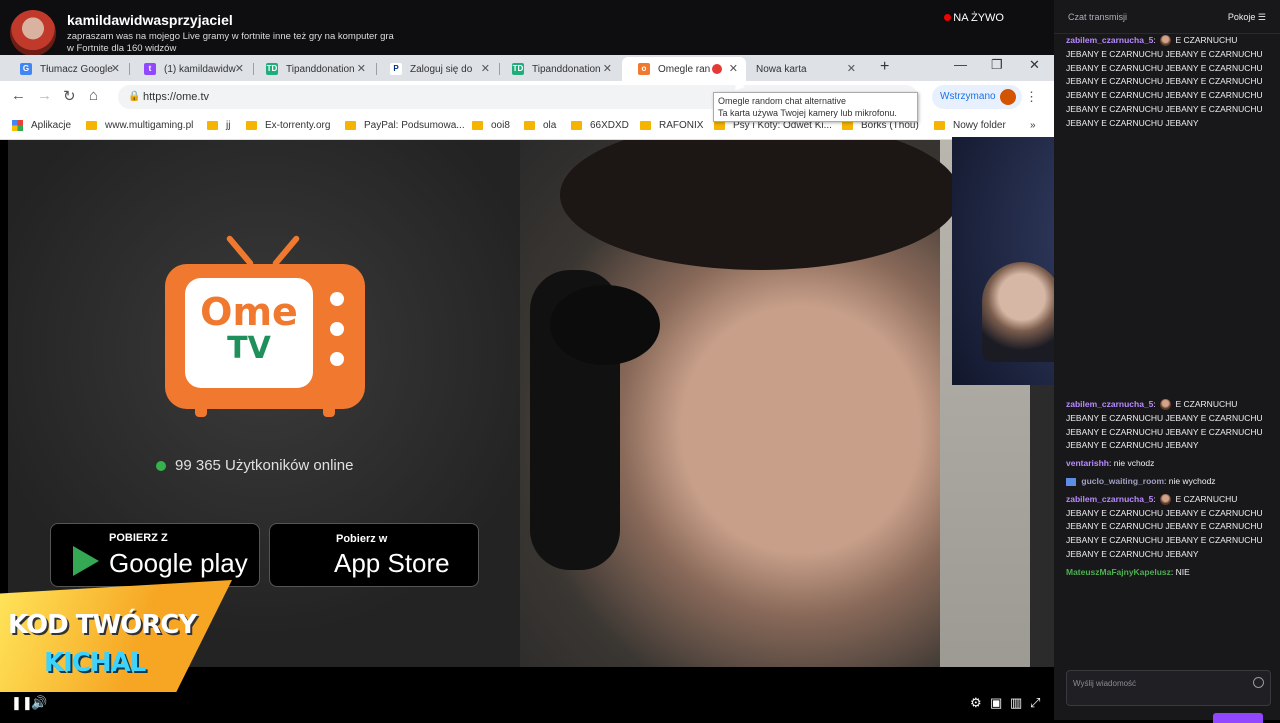 This screenshot has width=1280, height=723. I want to click on bookmark-label: Ex-torrenty.org, so click(298, 125).